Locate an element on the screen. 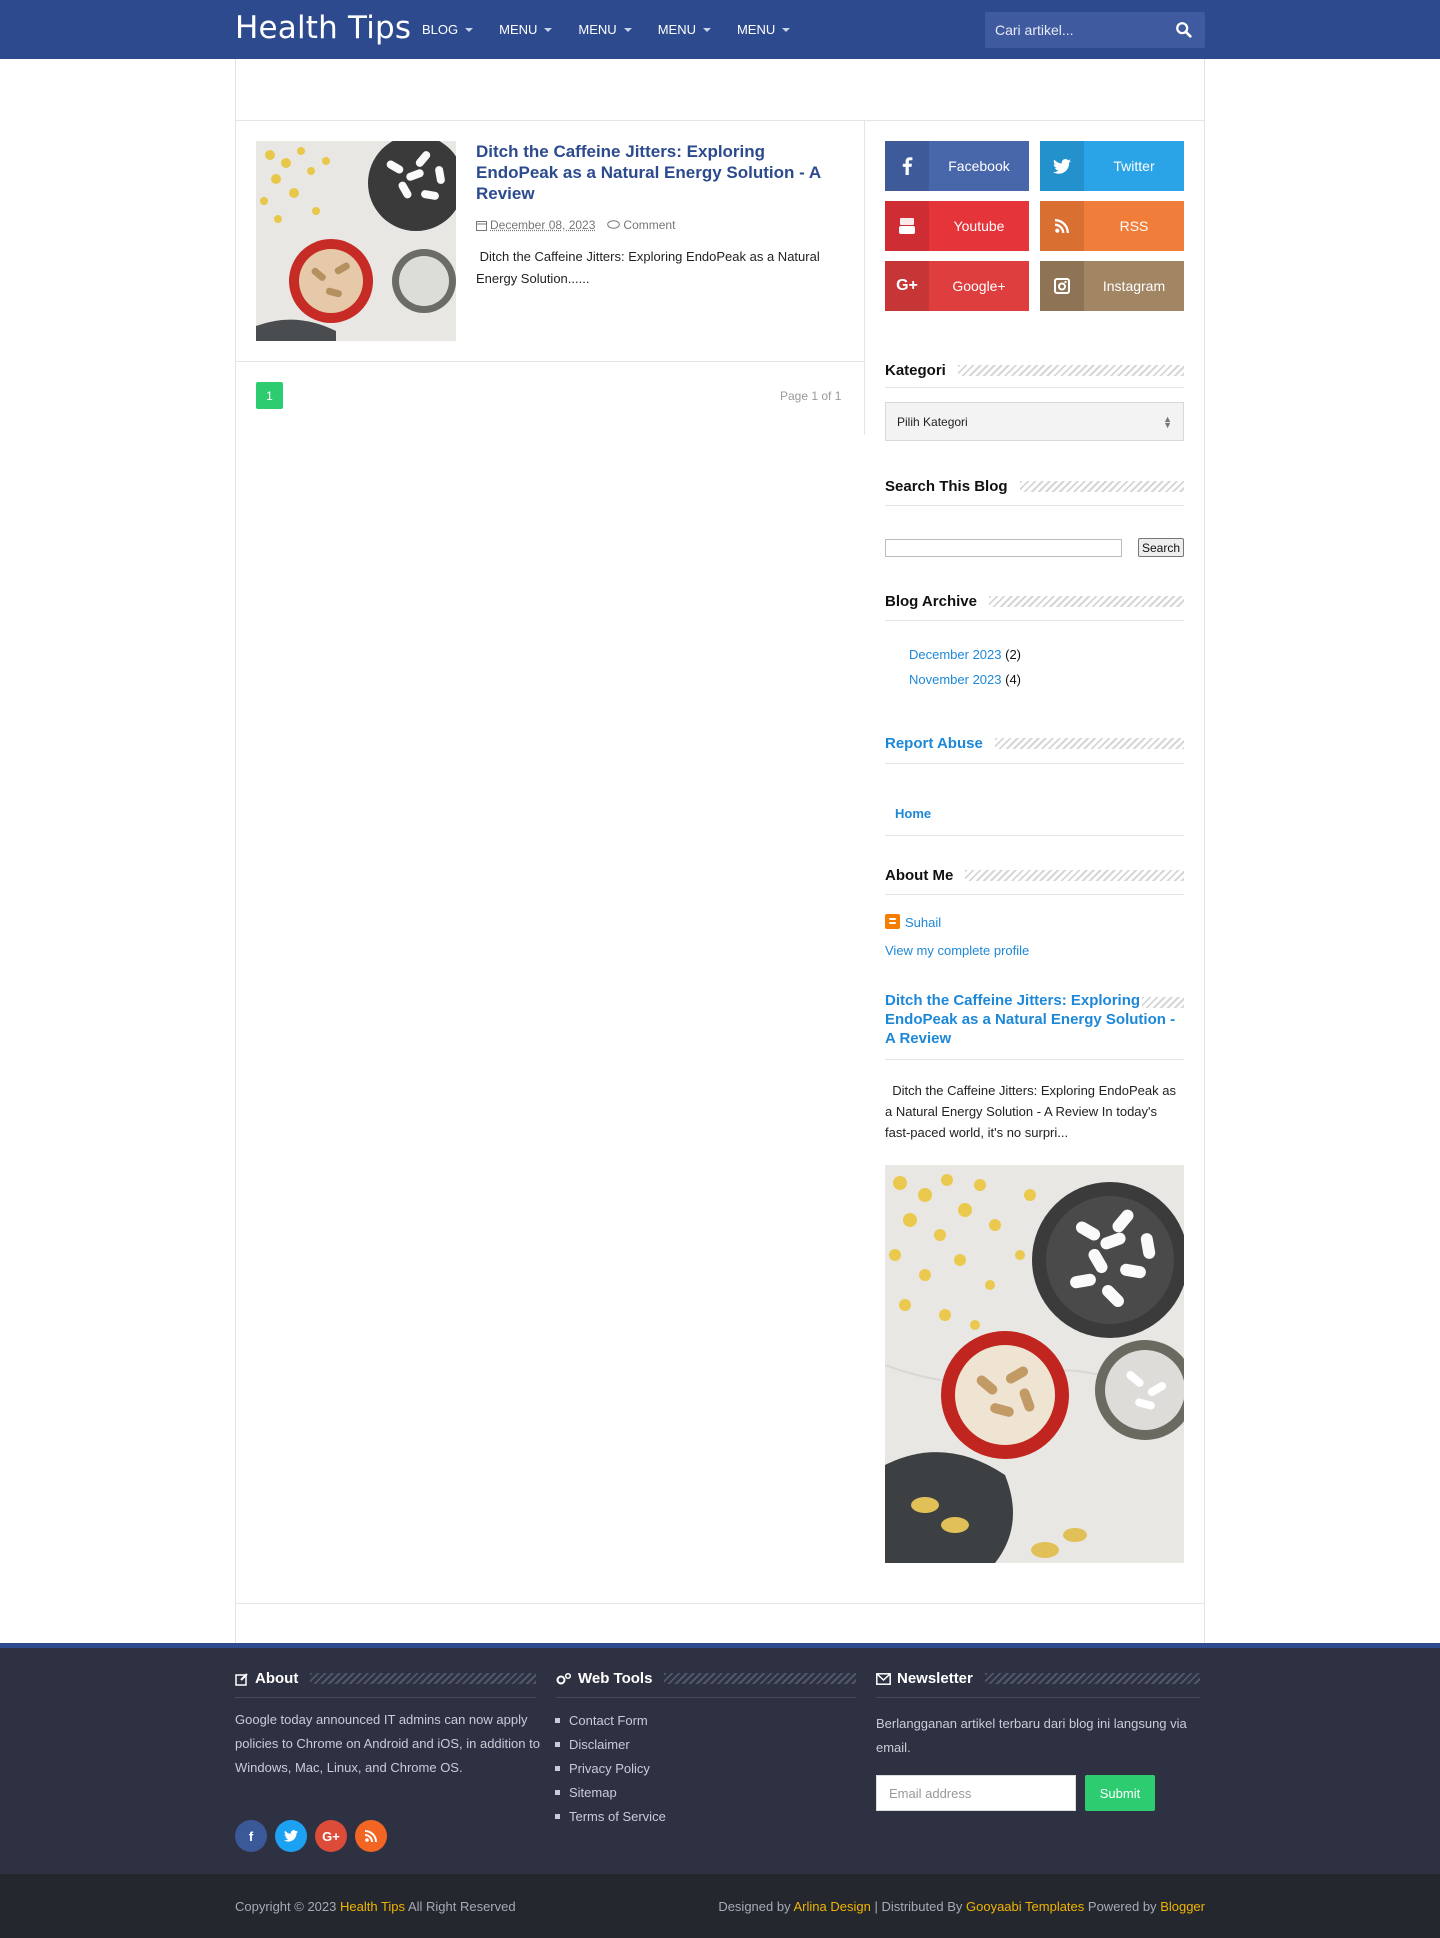  rss-icon is located at coordinates (1062, 226).